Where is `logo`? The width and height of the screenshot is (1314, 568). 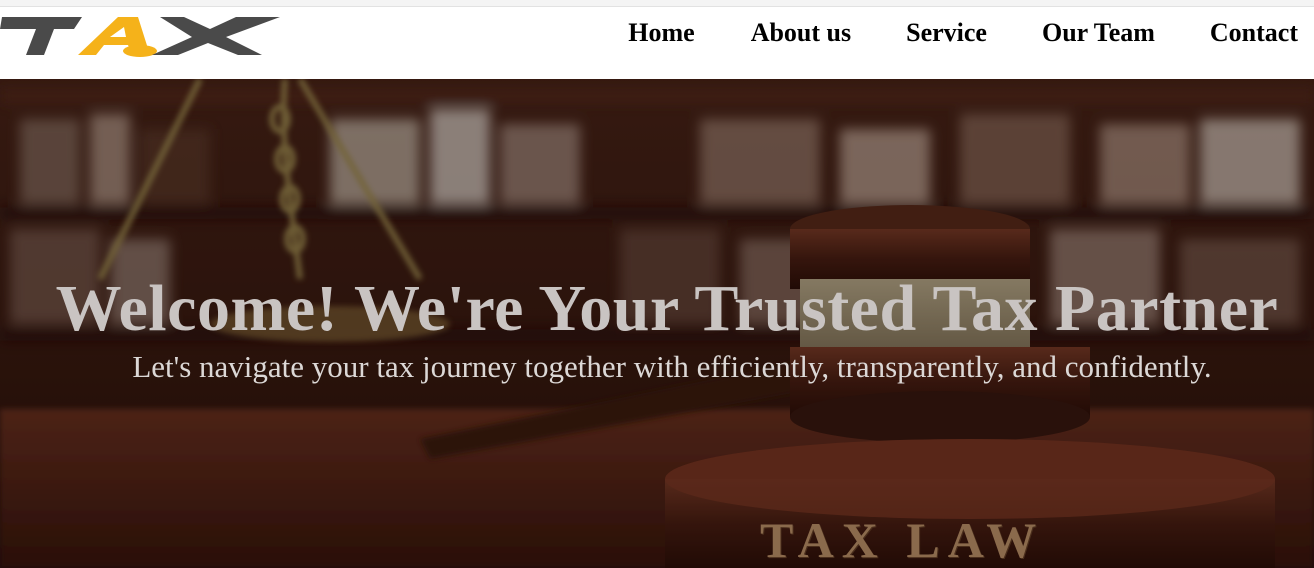
logo is located at coordinates (141, 36).